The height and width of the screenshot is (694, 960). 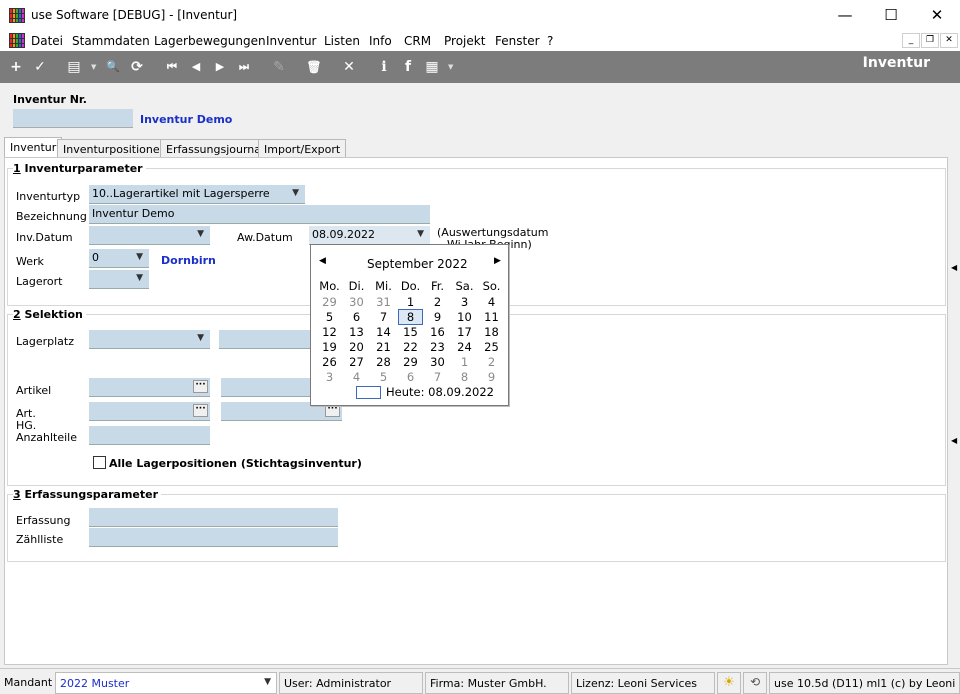 What do you see at coordinates (383, 332) in the screenshot?
I see `calendar-day: 14` at bounding box center [383, 332].